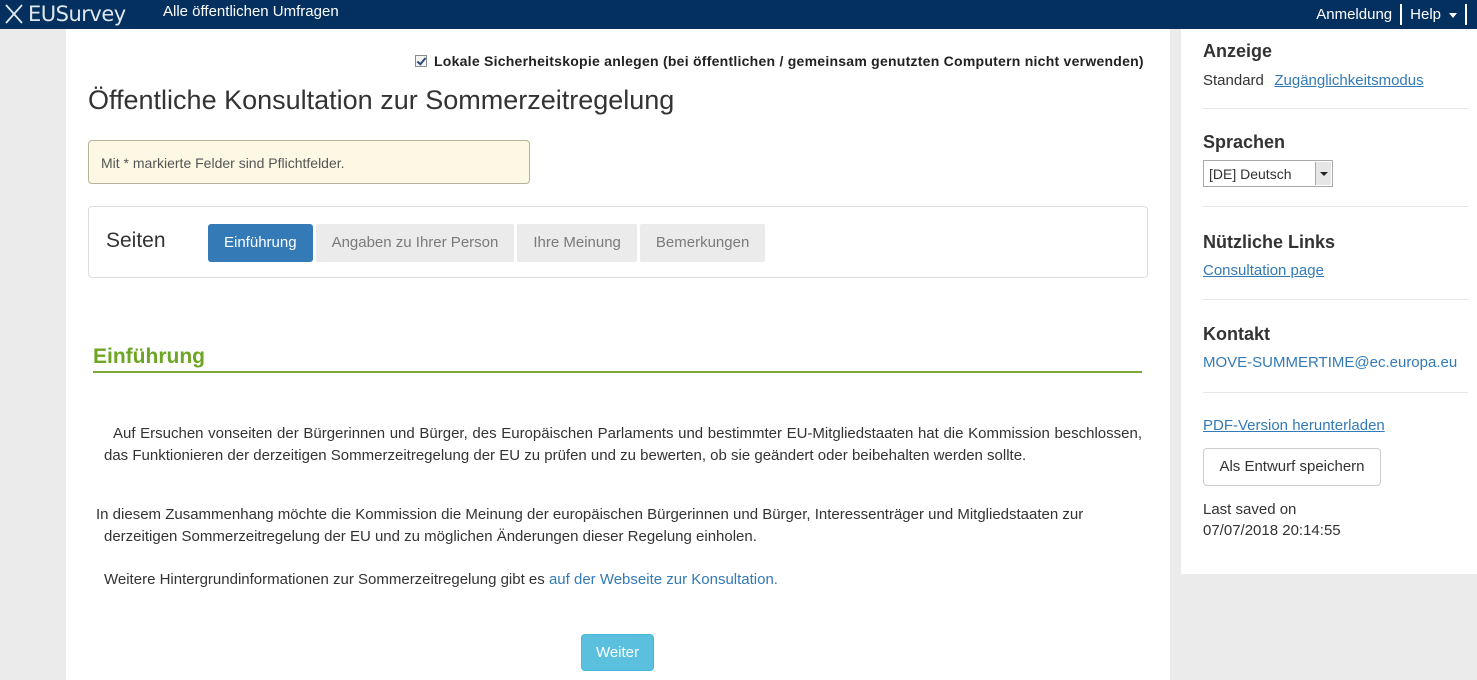 Image resolution: width=1477 pixels, height=680 pixels. I want to click on caret-down-icon, so click(1453, 15).